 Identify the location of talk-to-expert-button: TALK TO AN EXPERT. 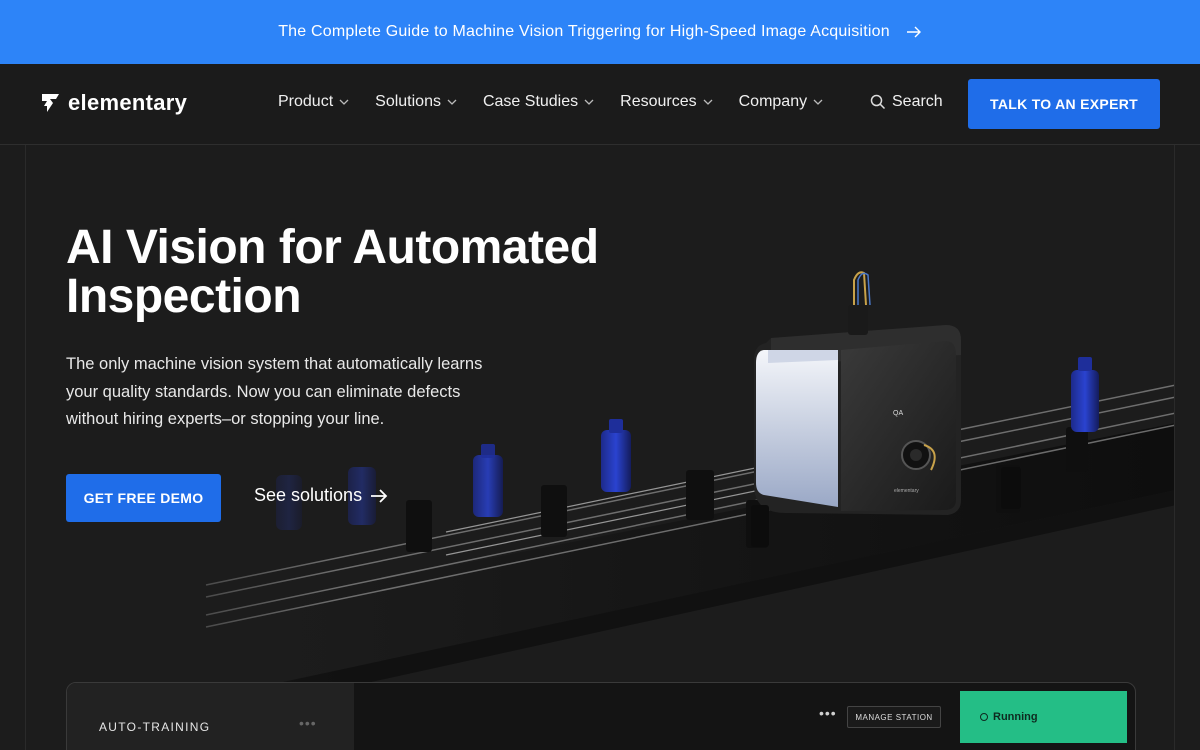
(1064, 104).